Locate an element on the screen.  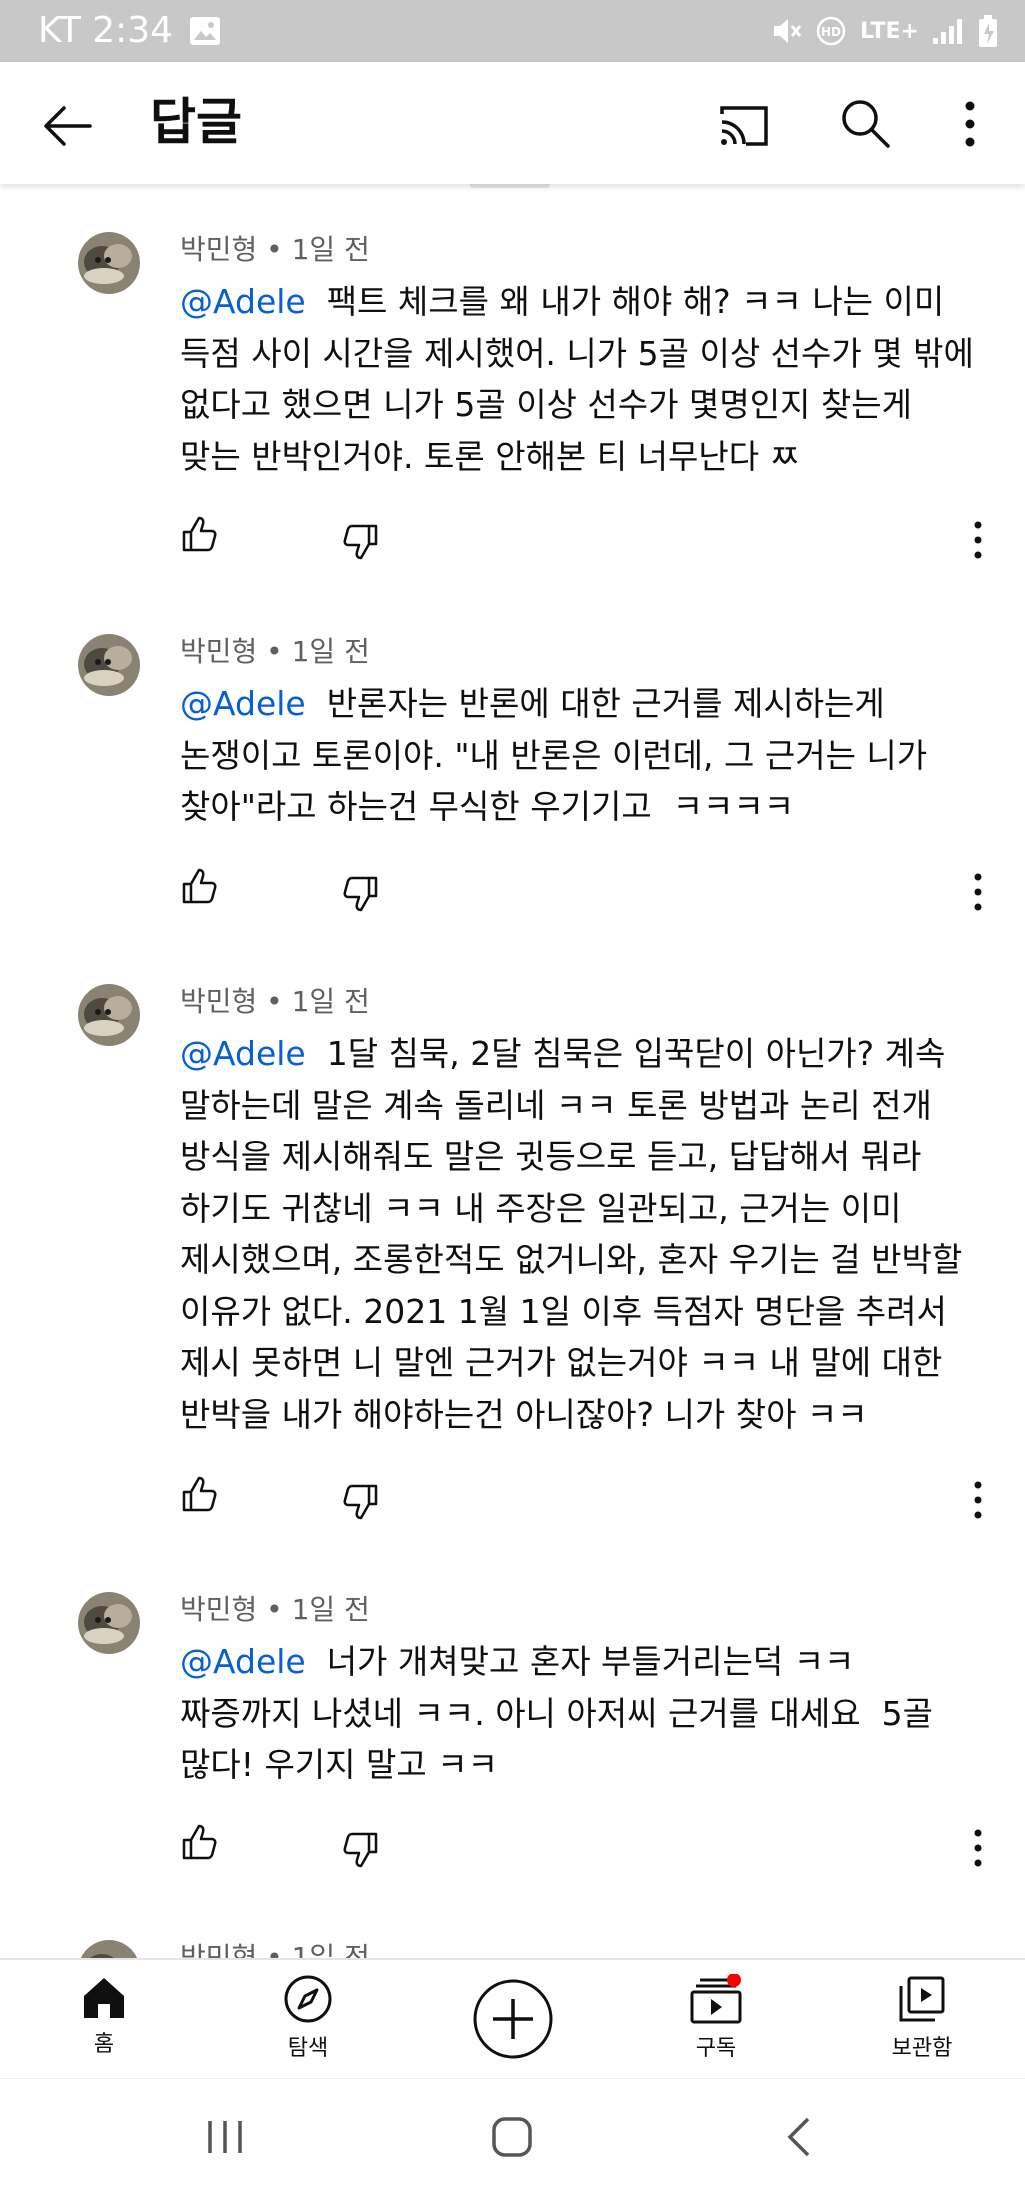
nav-label: 탐색 is located at coordinates (308, 2048).